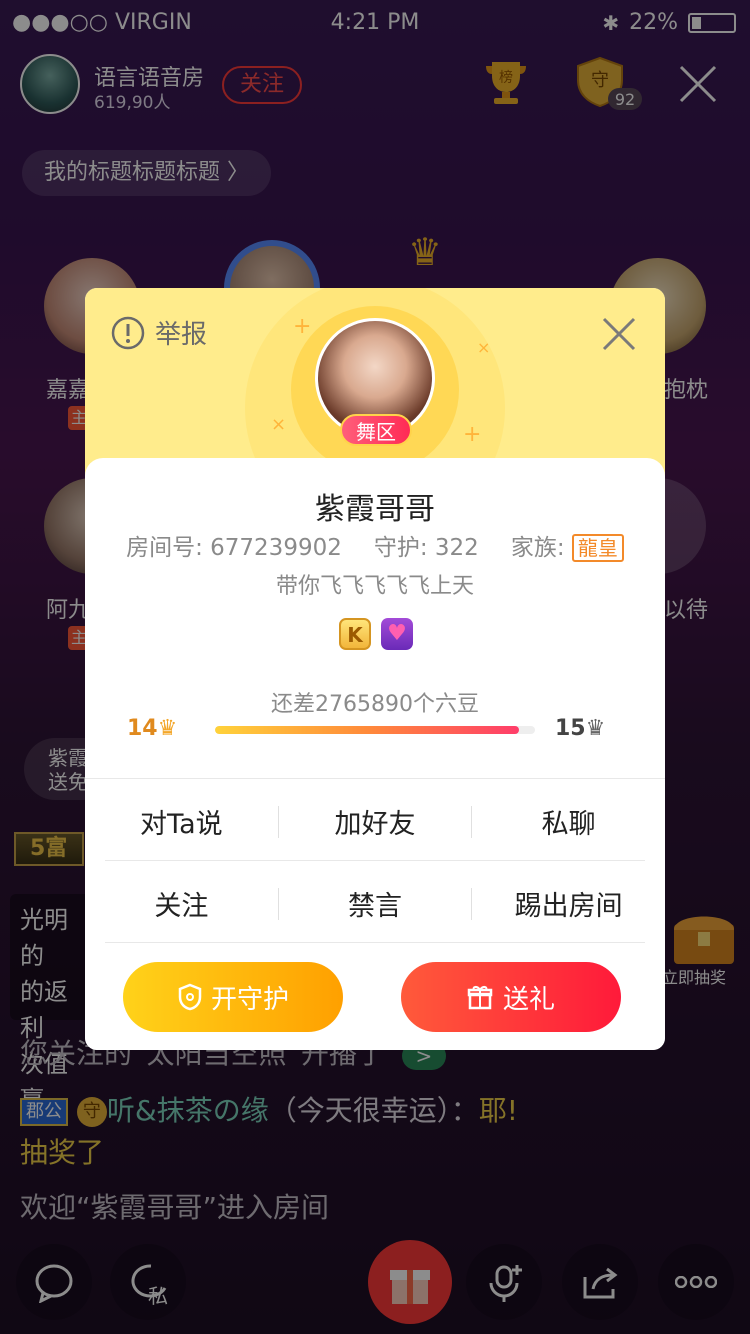 This screenshot has height=1334, width=750. Describe the element at coordinates (355, 634) in the screenshot. I see `k-badge-icon: K` at that location.